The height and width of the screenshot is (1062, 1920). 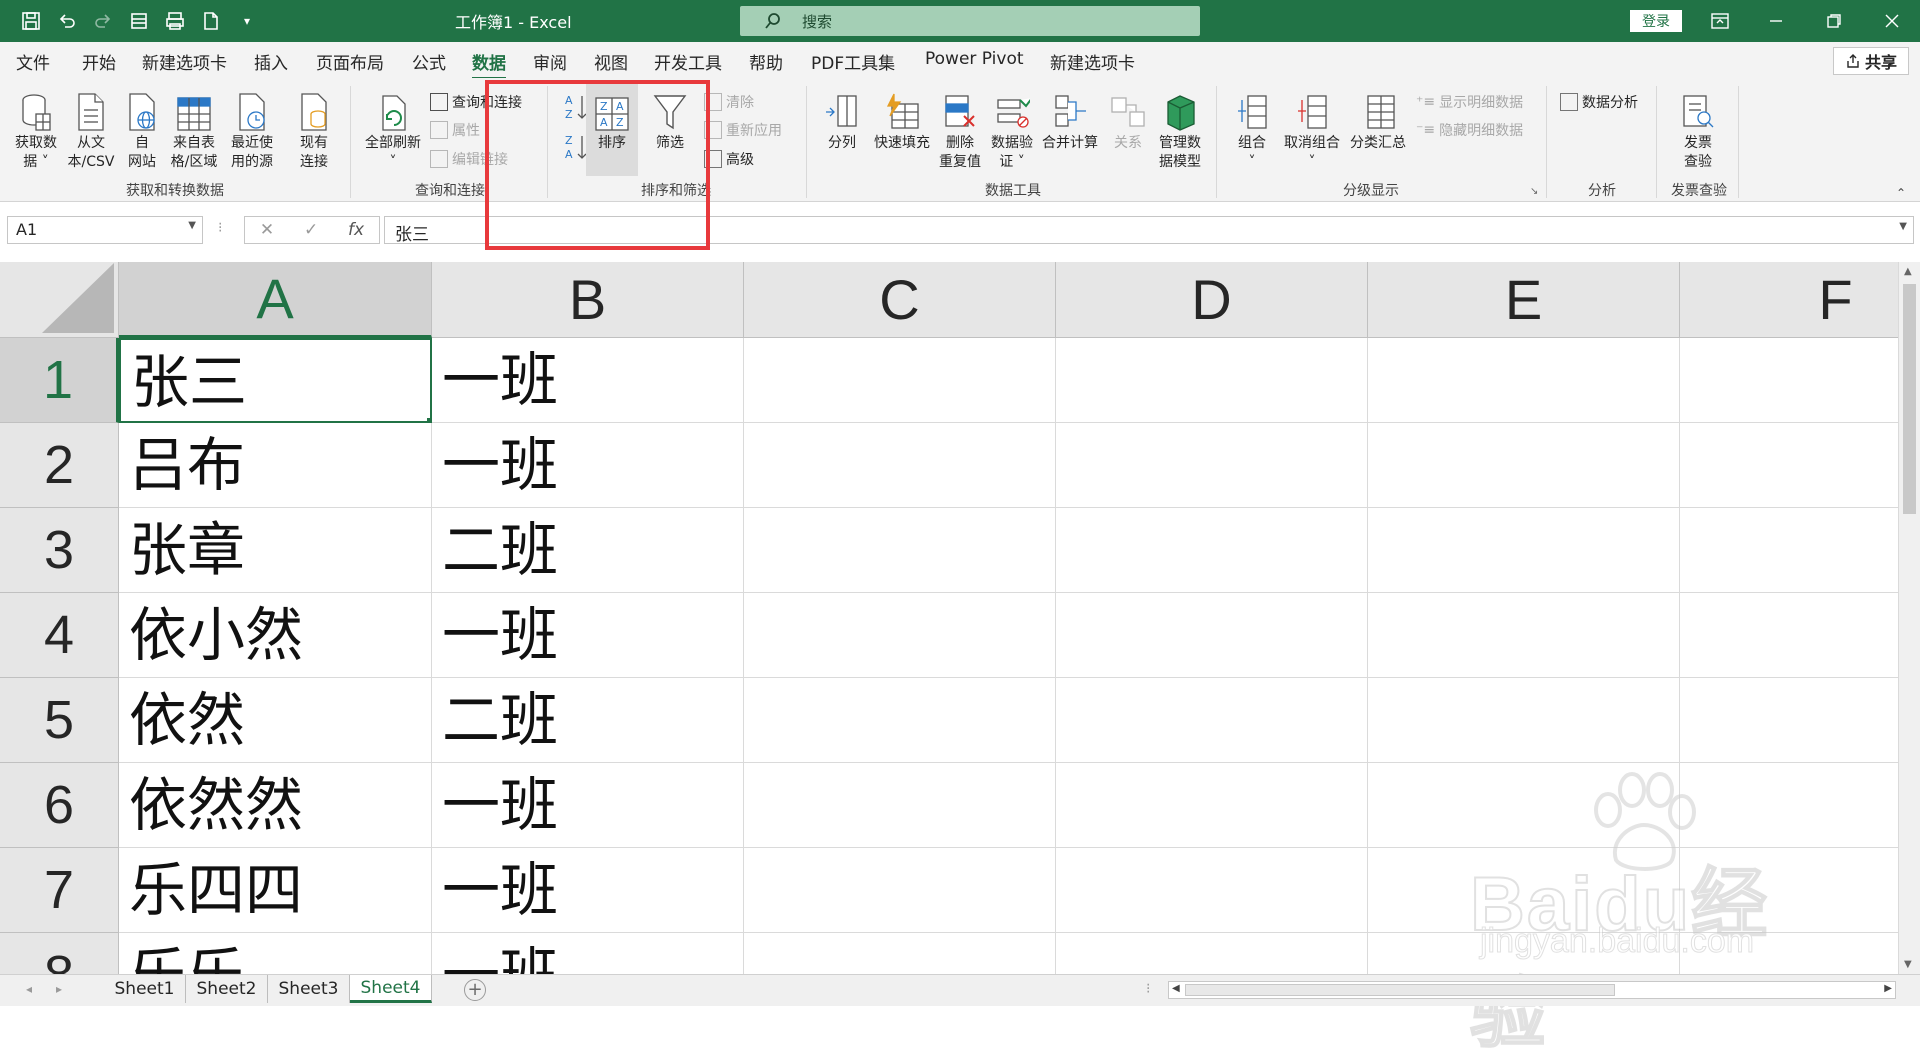 I want to click on column-header-d: D, so click(x=1212, y=300).